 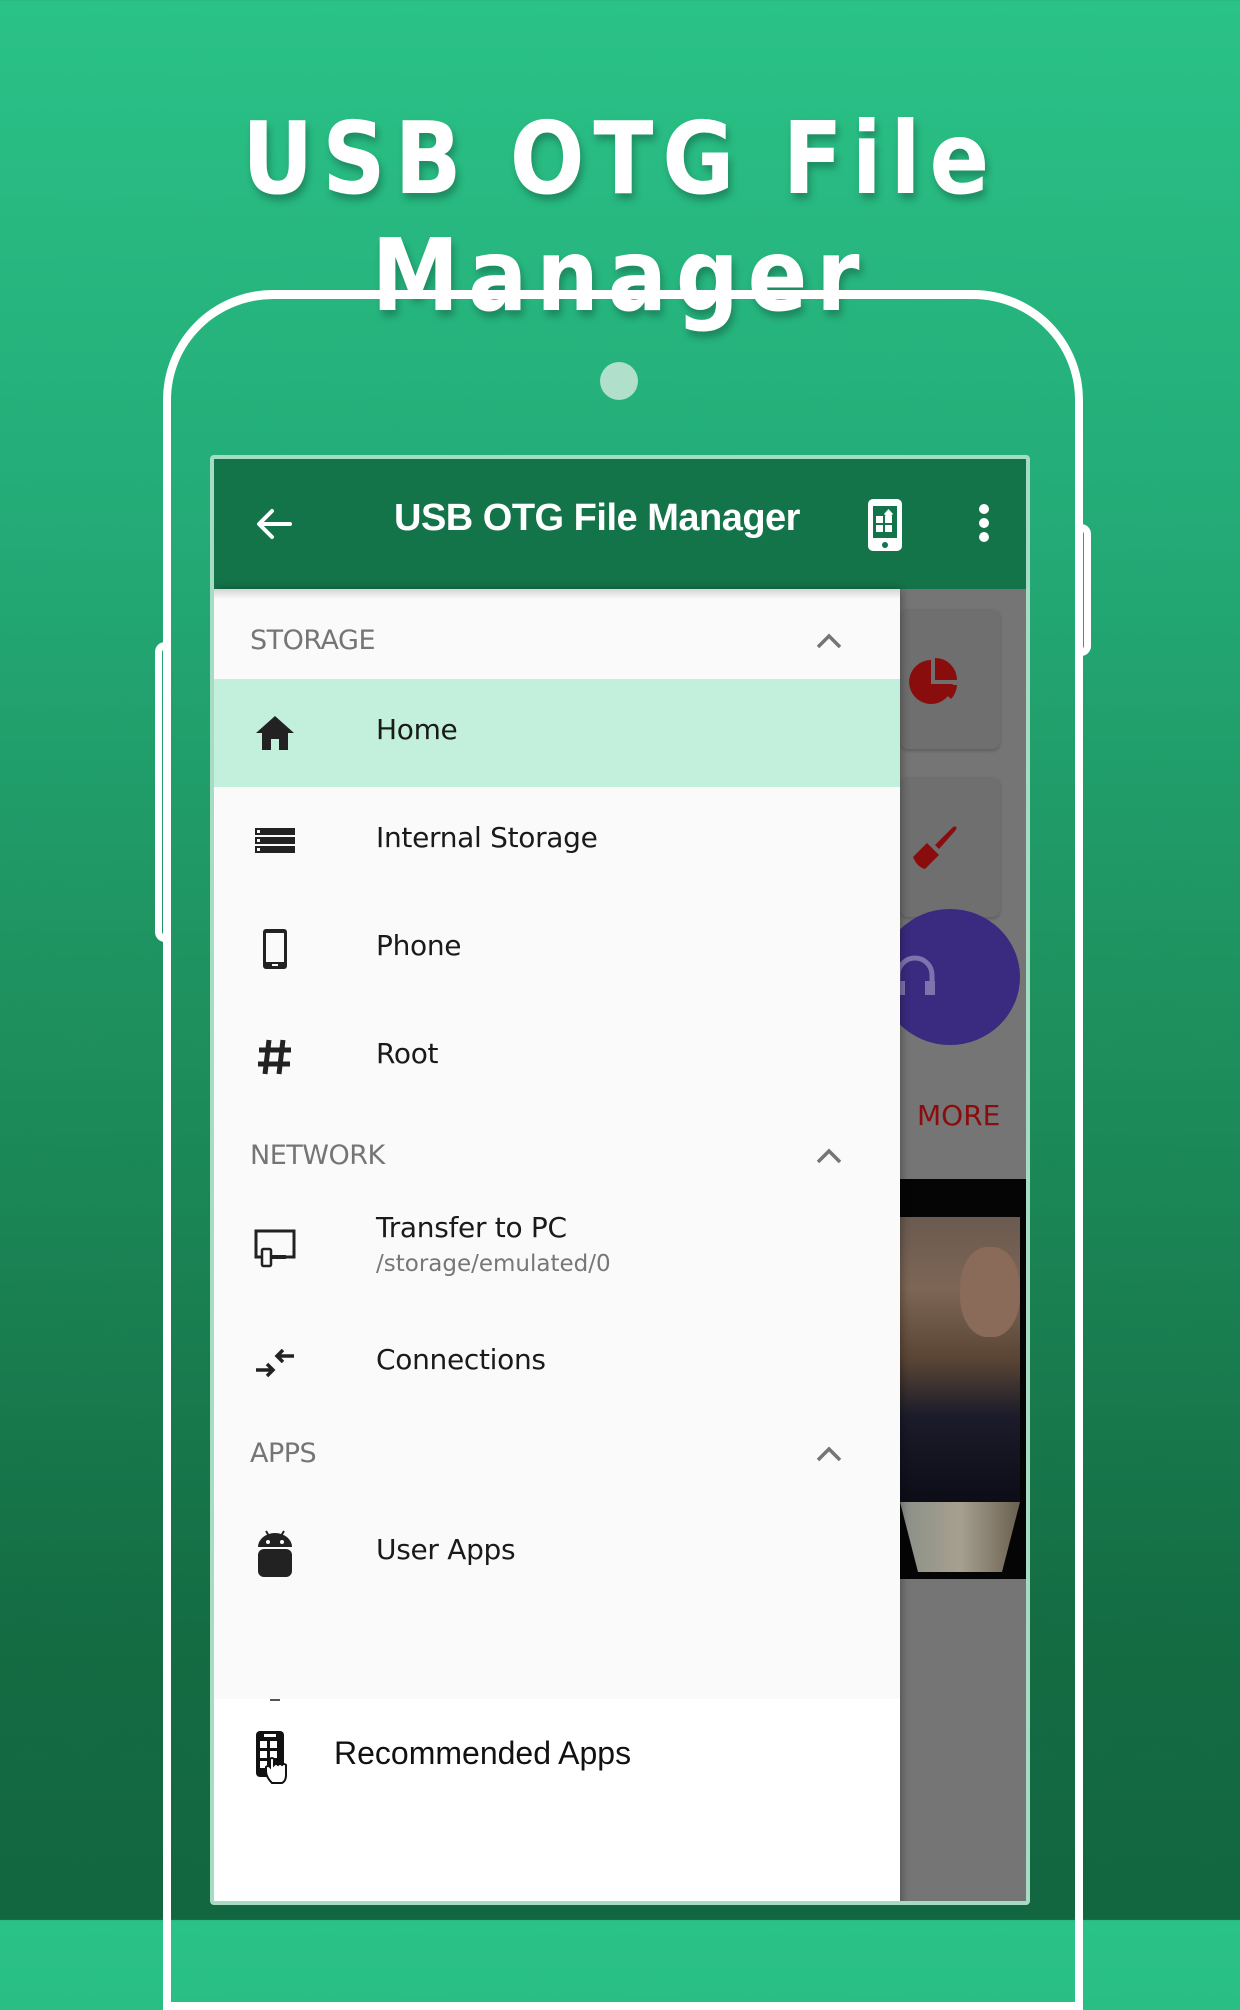 What do you see at coordinates (1084, 590) in the screenshot?
I see `phone-side-button-right` at bounding box center [1084, 590].